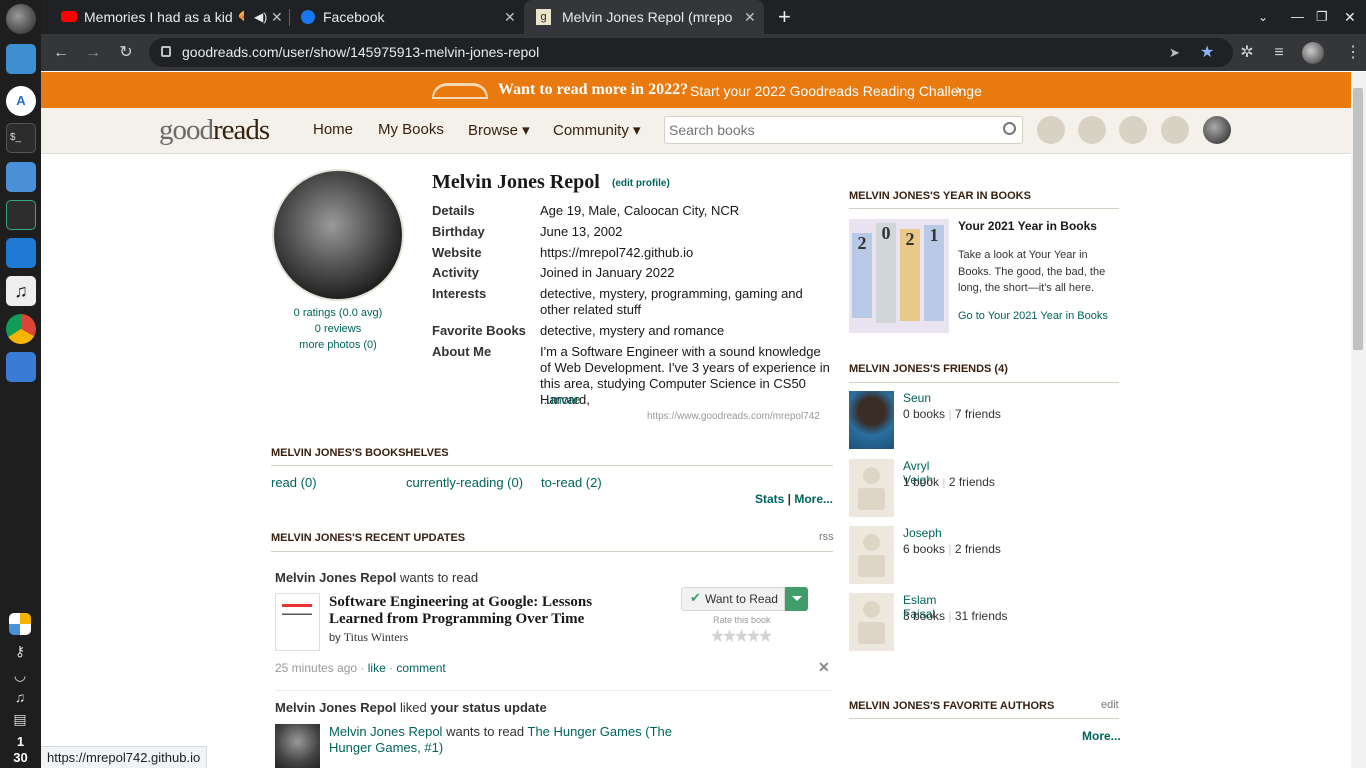 The image size is (1366, 768). Describe the element at coordinates (1313, 53) in the screenshot. I see `profile-avatar-icon` at that location.